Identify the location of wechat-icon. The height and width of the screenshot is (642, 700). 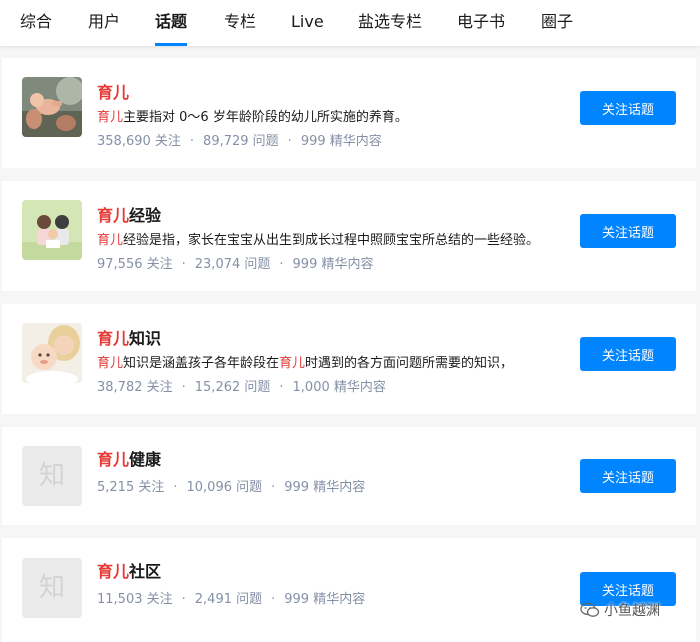
(590, 610).